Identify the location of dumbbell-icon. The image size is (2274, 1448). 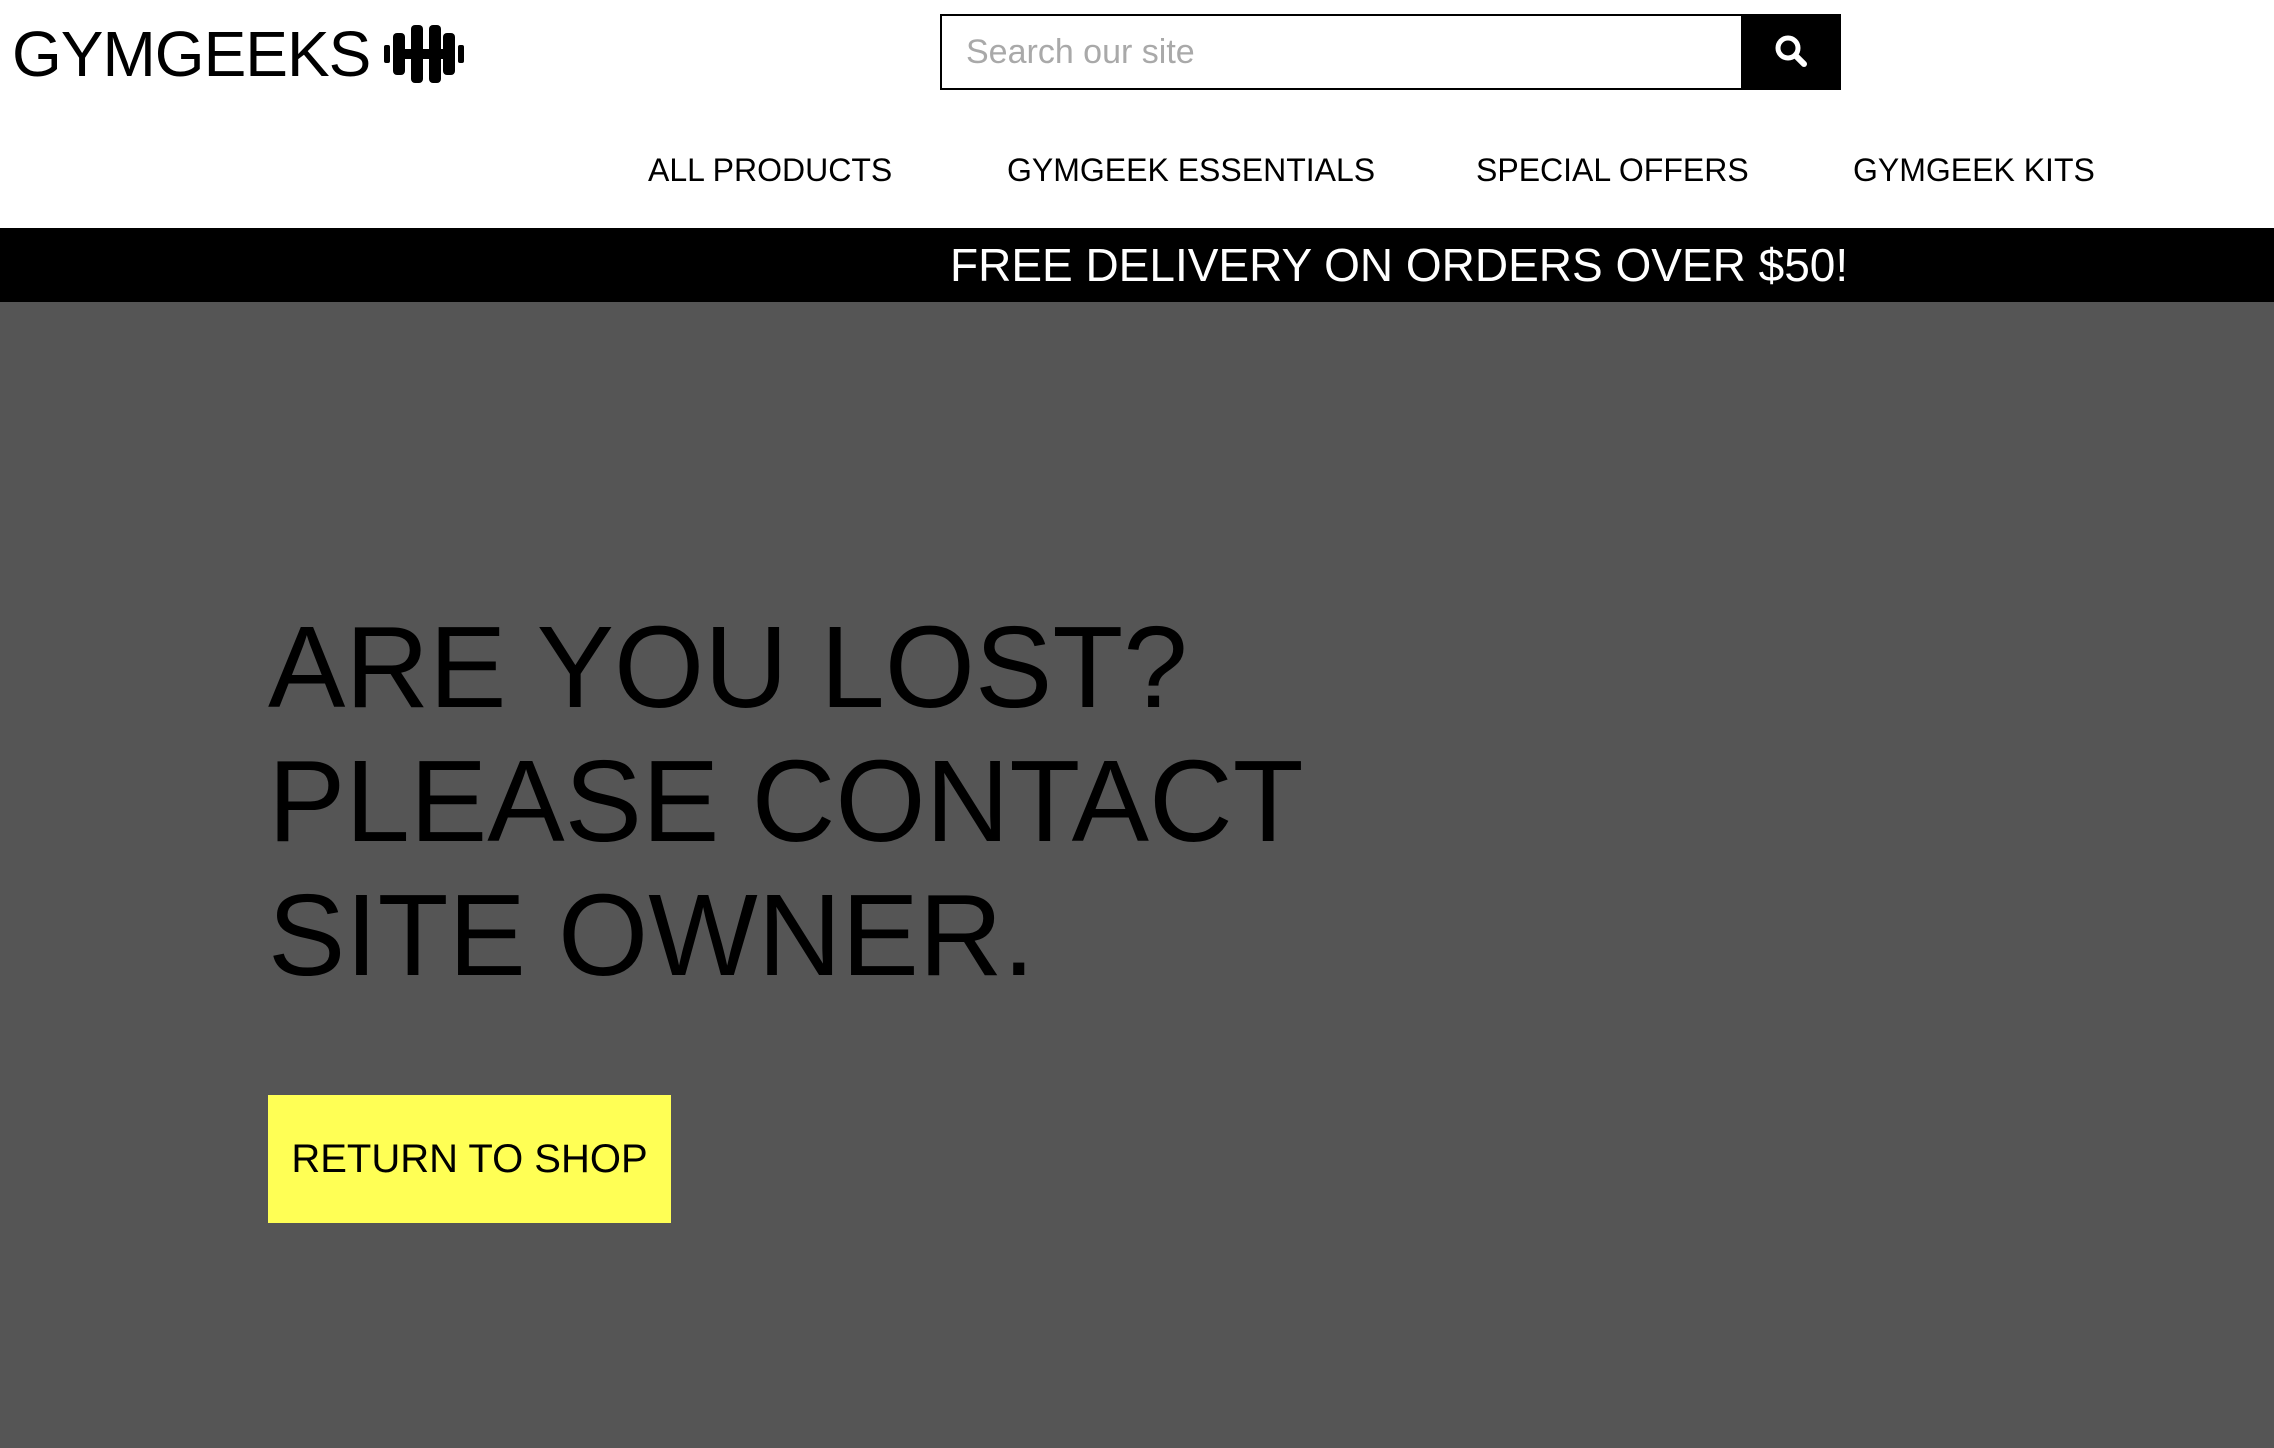
(424, 54).